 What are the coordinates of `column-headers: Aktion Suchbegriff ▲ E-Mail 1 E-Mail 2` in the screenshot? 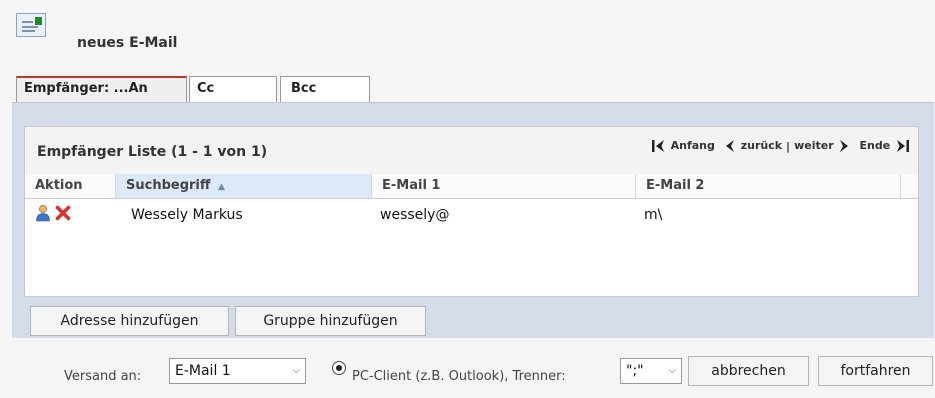 It's located at (471, 186).